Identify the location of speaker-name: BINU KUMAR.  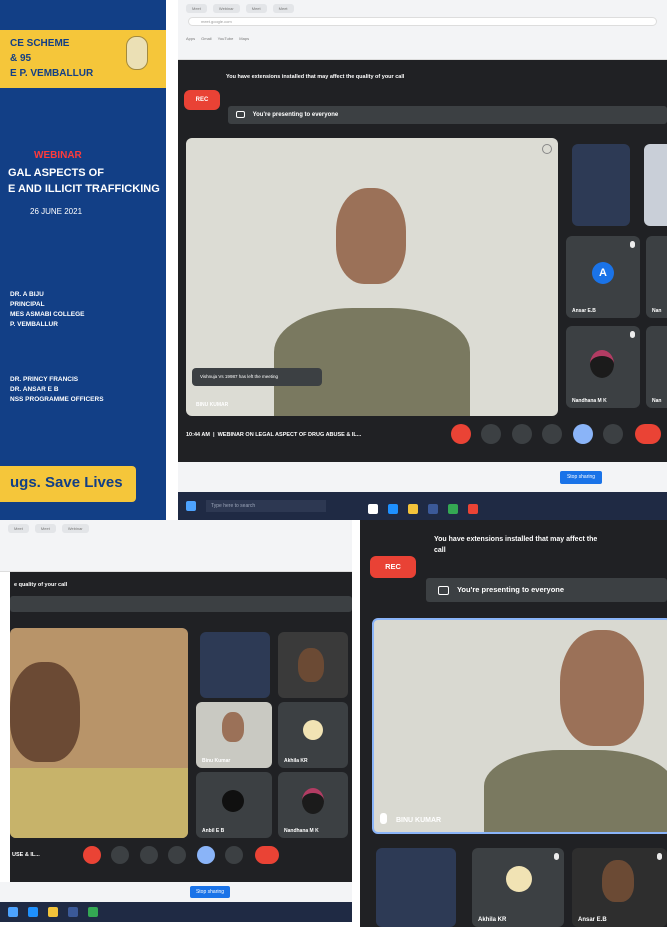
(212, 405).